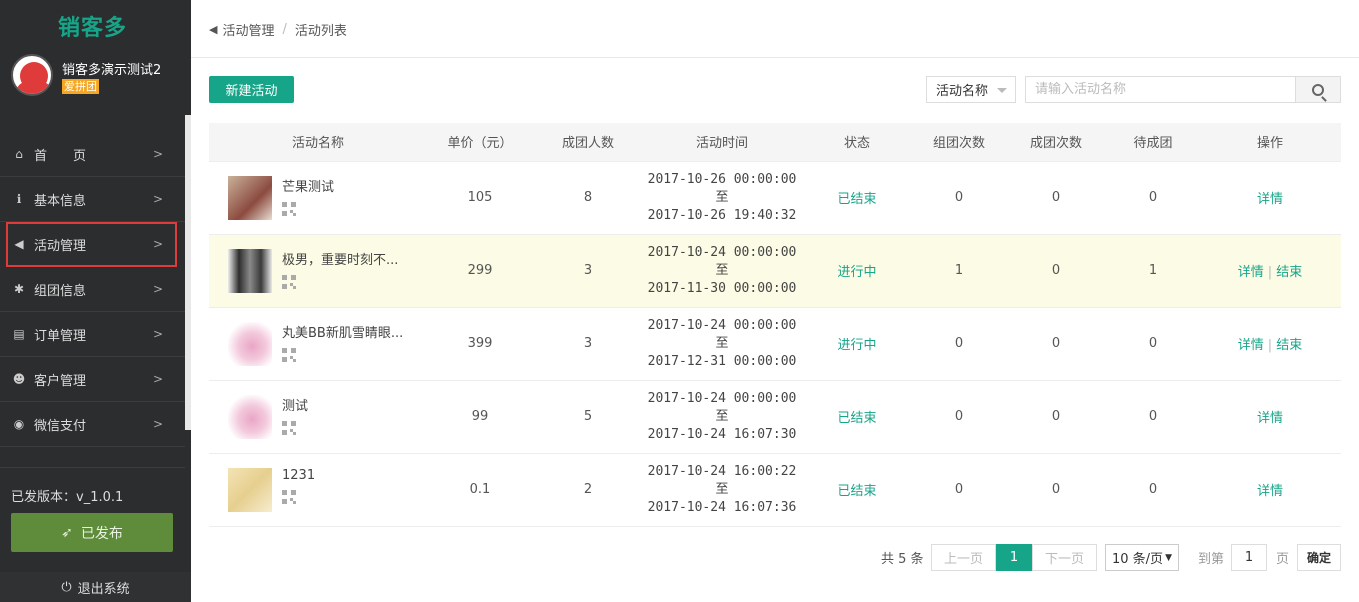  I want to click on publish-button: ➶ 已发布, so click(92, 532).